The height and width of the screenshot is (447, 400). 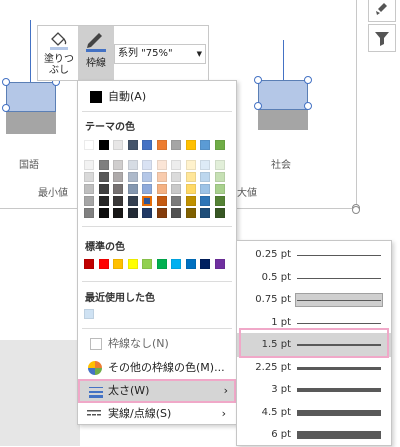 I want to click on chart-resize-handle, so click(x=356, y=210).